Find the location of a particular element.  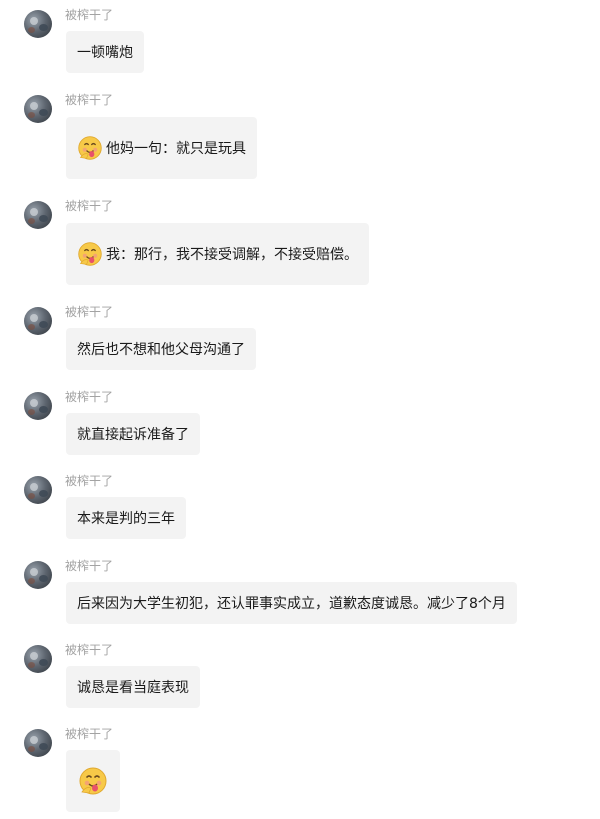

message-text: 本来是判的三年 is located at coordinates (126, 519).